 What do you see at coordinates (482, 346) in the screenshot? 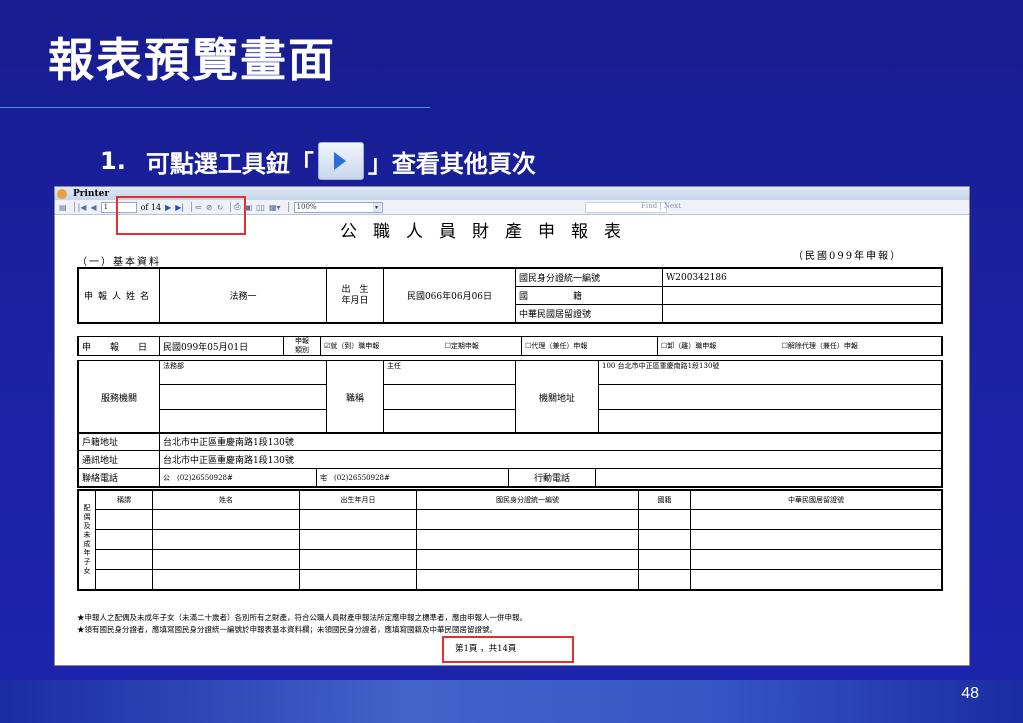
I see `type-option-2: ☐定期申報` at bounding box center [482, 346].